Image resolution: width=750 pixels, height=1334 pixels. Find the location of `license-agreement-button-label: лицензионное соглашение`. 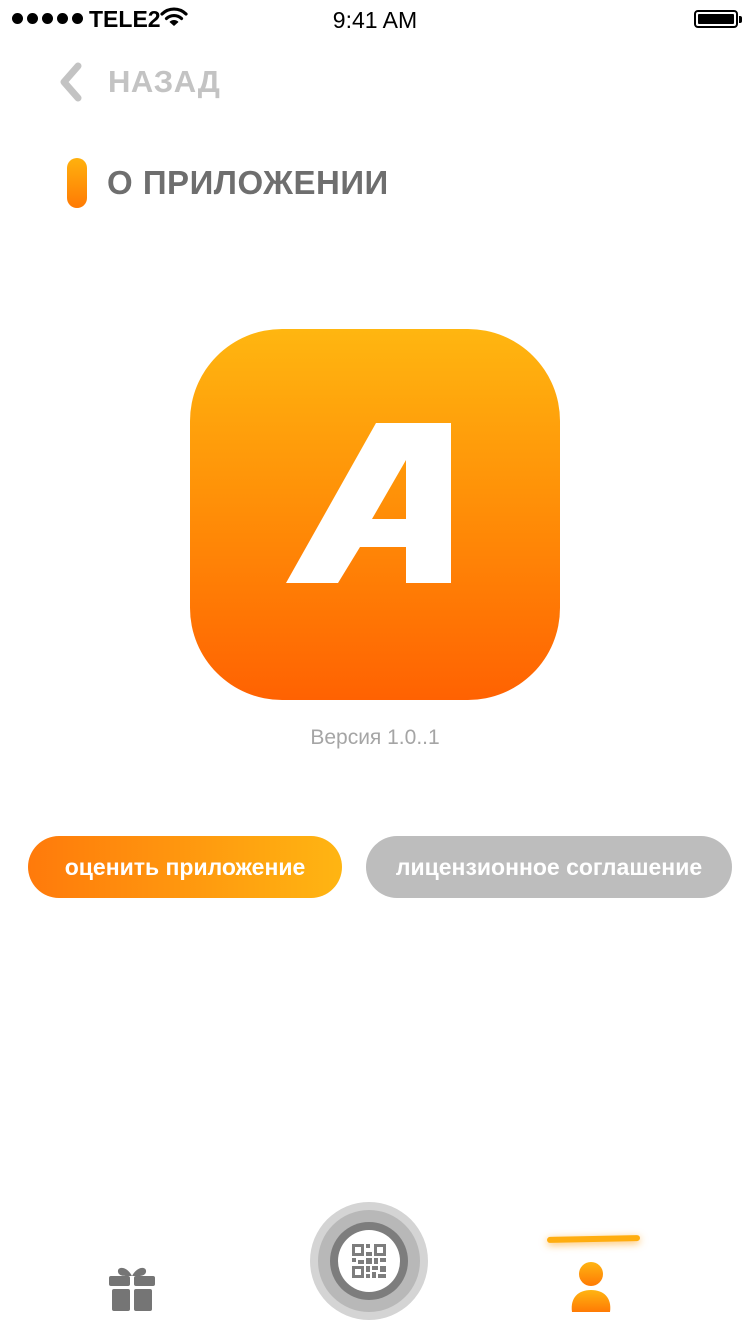

license-agreement-button-label: лицензионное соглашение is located at coordinates (549, 866).